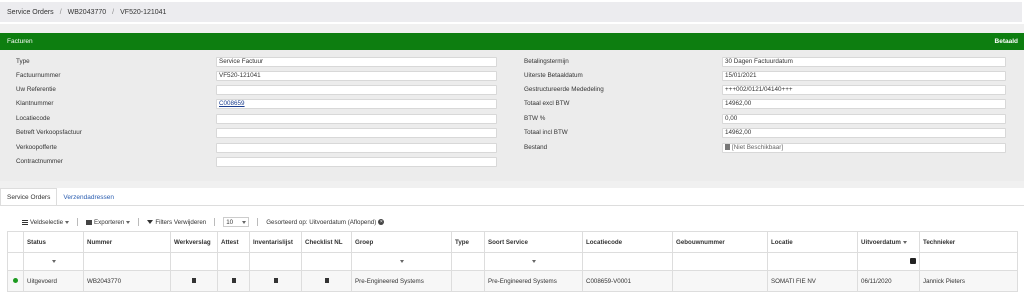  What do you see at coordinates (864, 90) in the screenshot?
I see `field-structured-message: +++002/0121/04140+++` at bounding box center [864, 90].